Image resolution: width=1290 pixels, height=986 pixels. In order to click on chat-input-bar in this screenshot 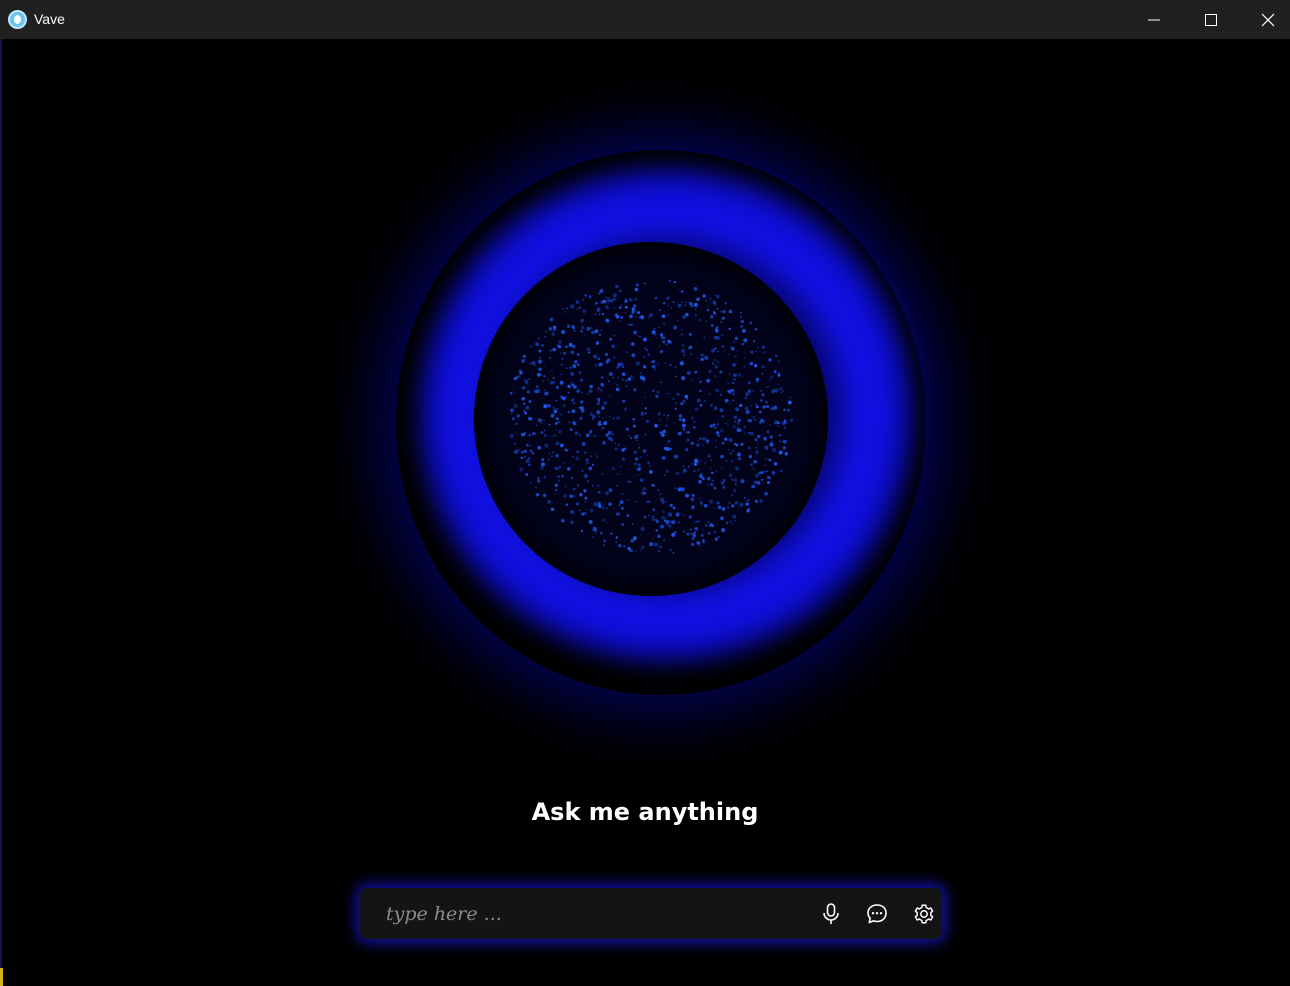, I will do `click(651, 913)`.